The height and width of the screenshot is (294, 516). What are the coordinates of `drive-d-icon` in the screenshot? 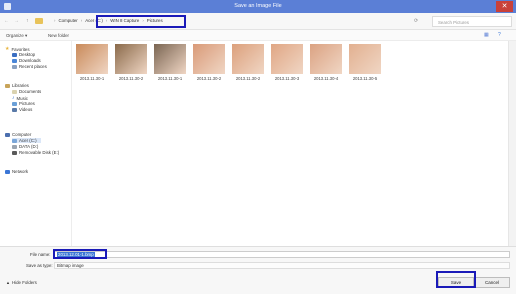 It's located at (14, 146).